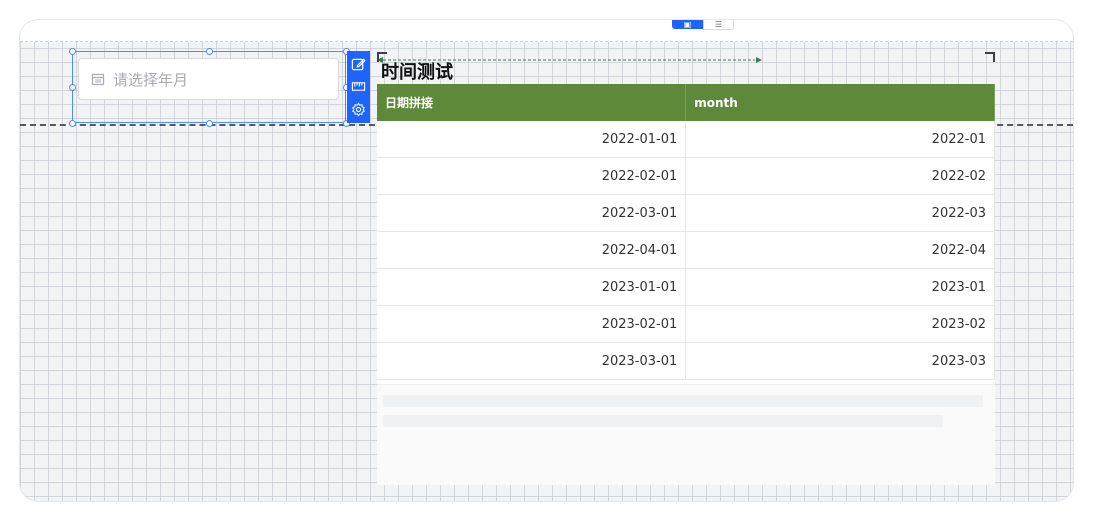  I want to click on picker-placeholder: 请选择年月, so click(151, 79).